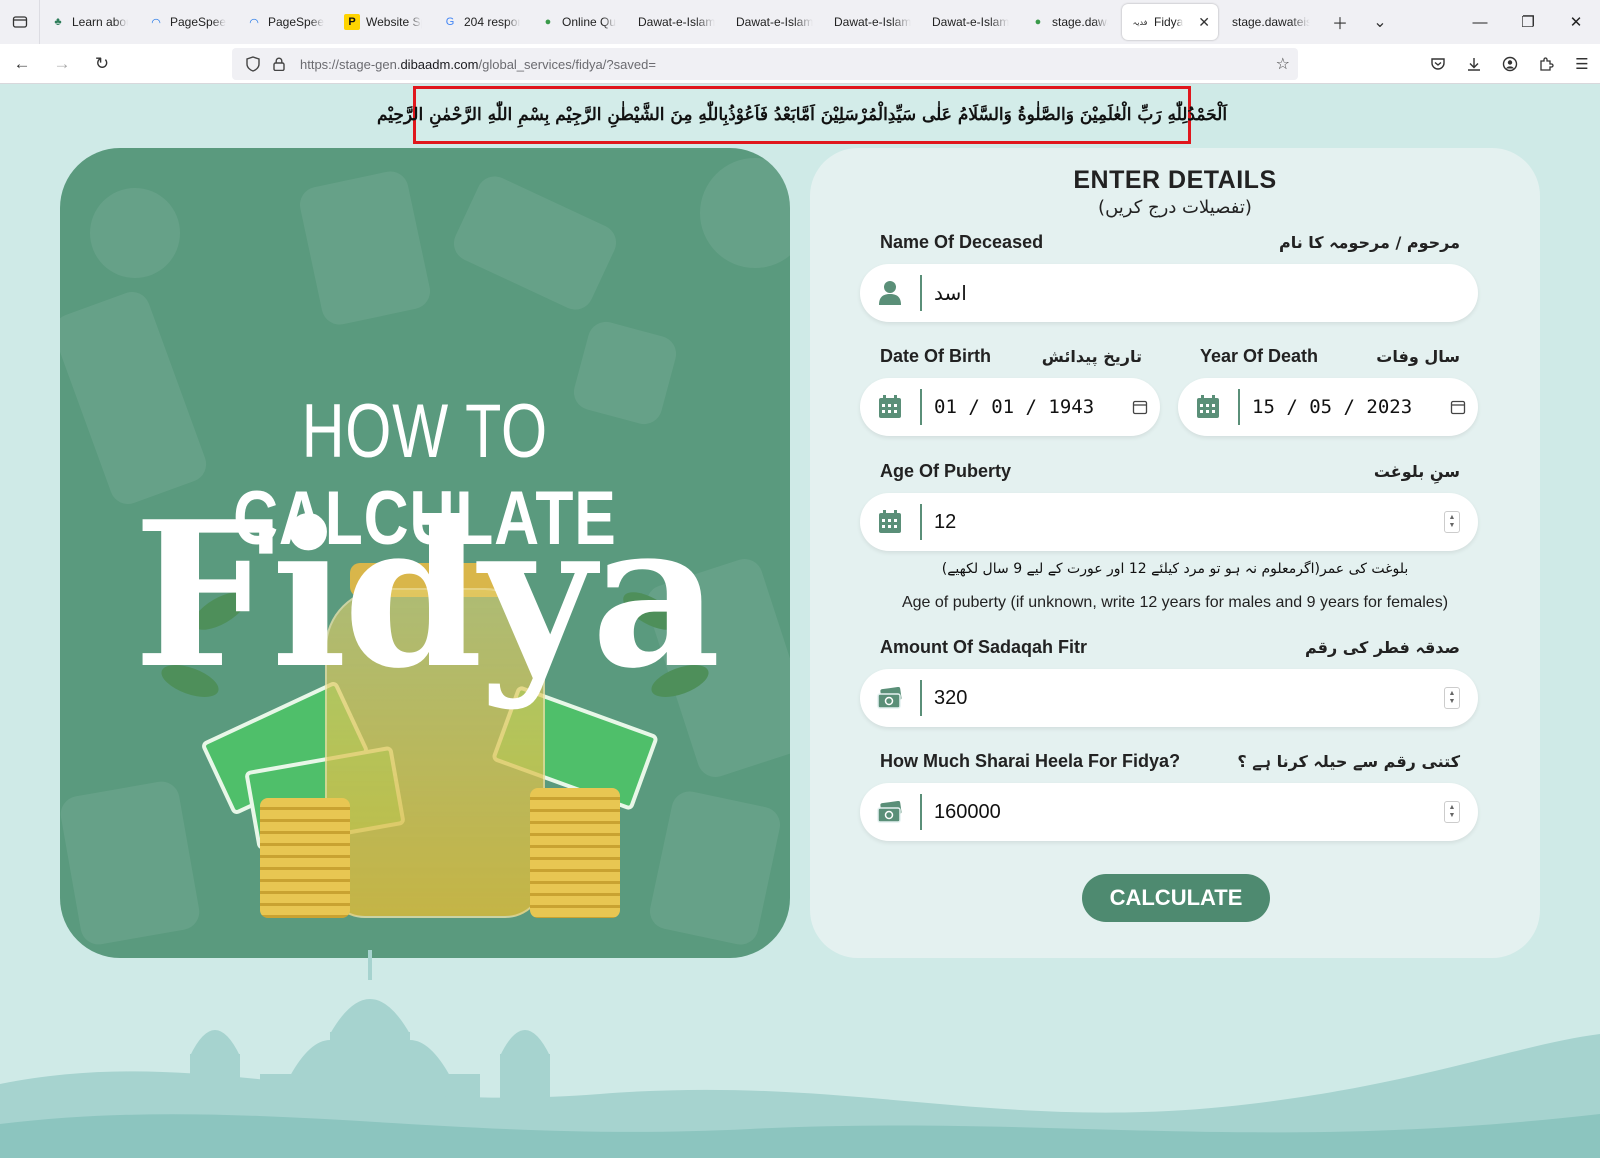  I want to click on name-input-value: اسد, so click(1206, 293).